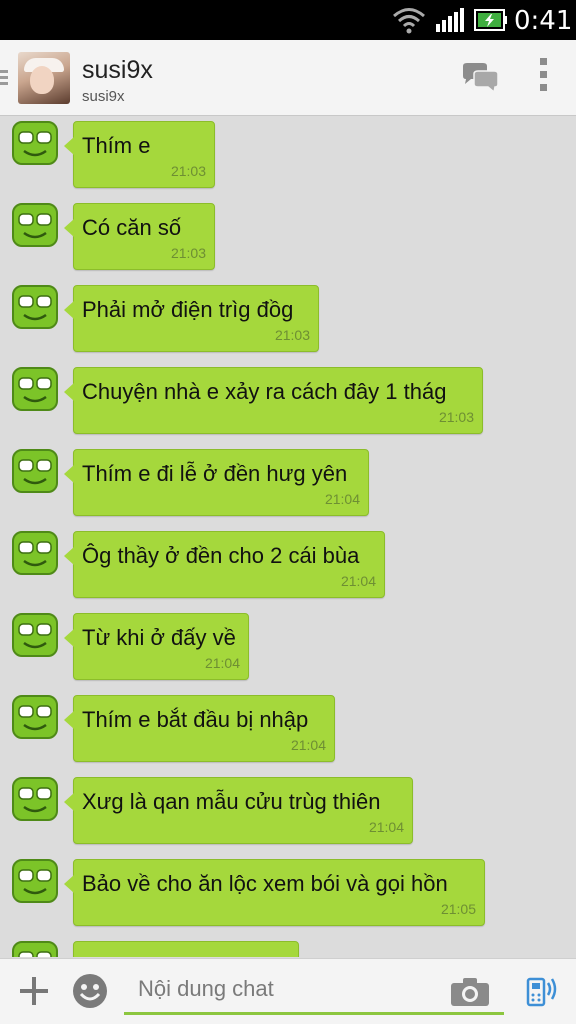  I want to click on message-bubble: Thím e bắt đầu bị nhập 21:04, so click(199, 728).